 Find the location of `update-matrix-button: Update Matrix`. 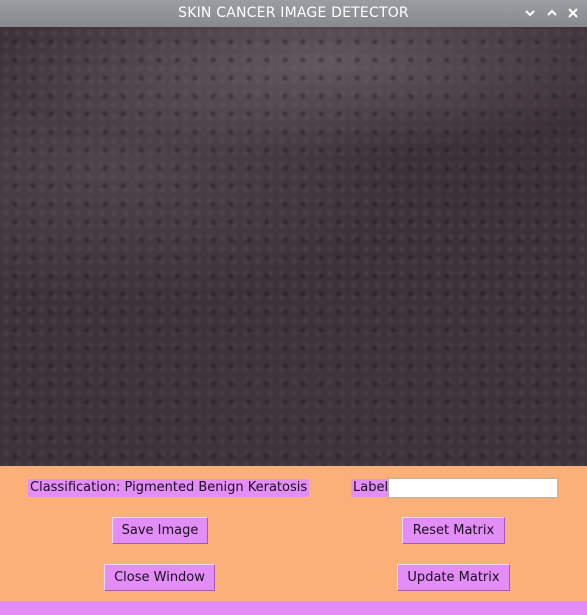

update-matrix-button: Update Matrix is located at coordinates (453, 577).